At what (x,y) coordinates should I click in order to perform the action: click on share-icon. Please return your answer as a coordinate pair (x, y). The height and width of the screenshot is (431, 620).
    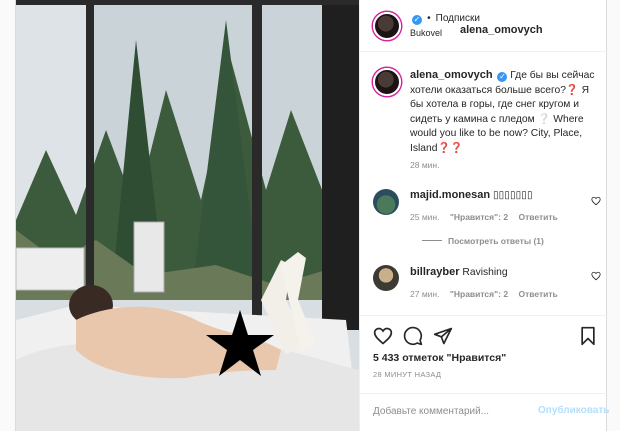
    Looking at the image, I should click on (443, 336).